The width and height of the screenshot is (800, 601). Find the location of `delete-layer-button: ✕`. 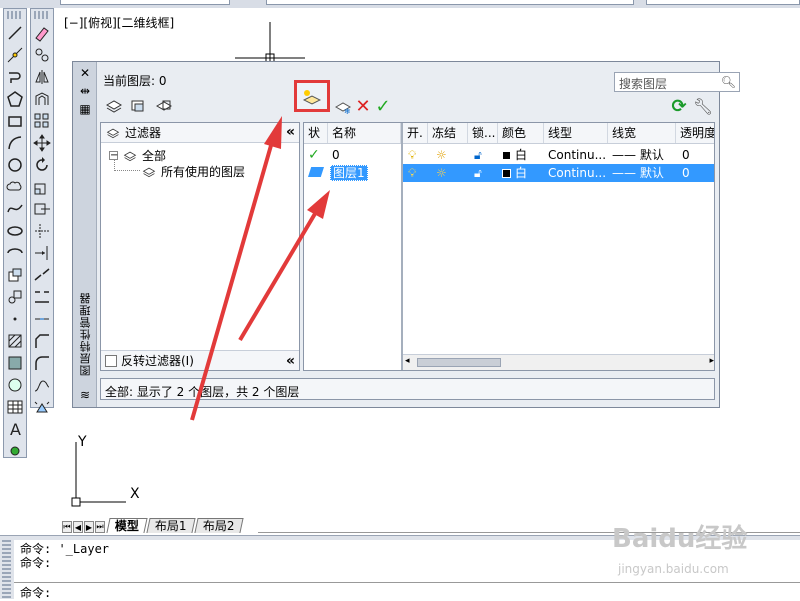

delete-layer-button: ✕ is located at coordinates (363, 106).